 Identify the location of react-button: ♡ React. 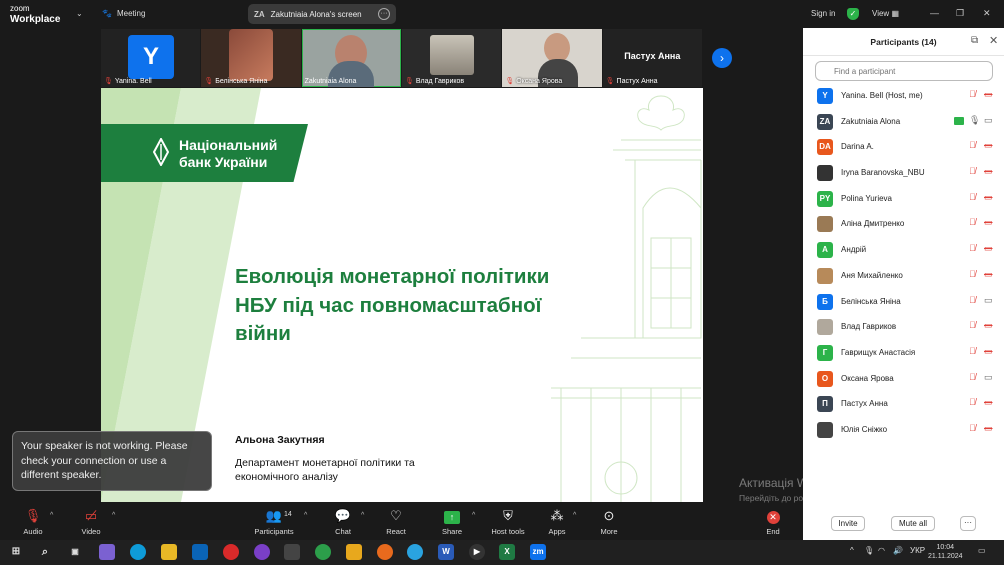
(396, 521).